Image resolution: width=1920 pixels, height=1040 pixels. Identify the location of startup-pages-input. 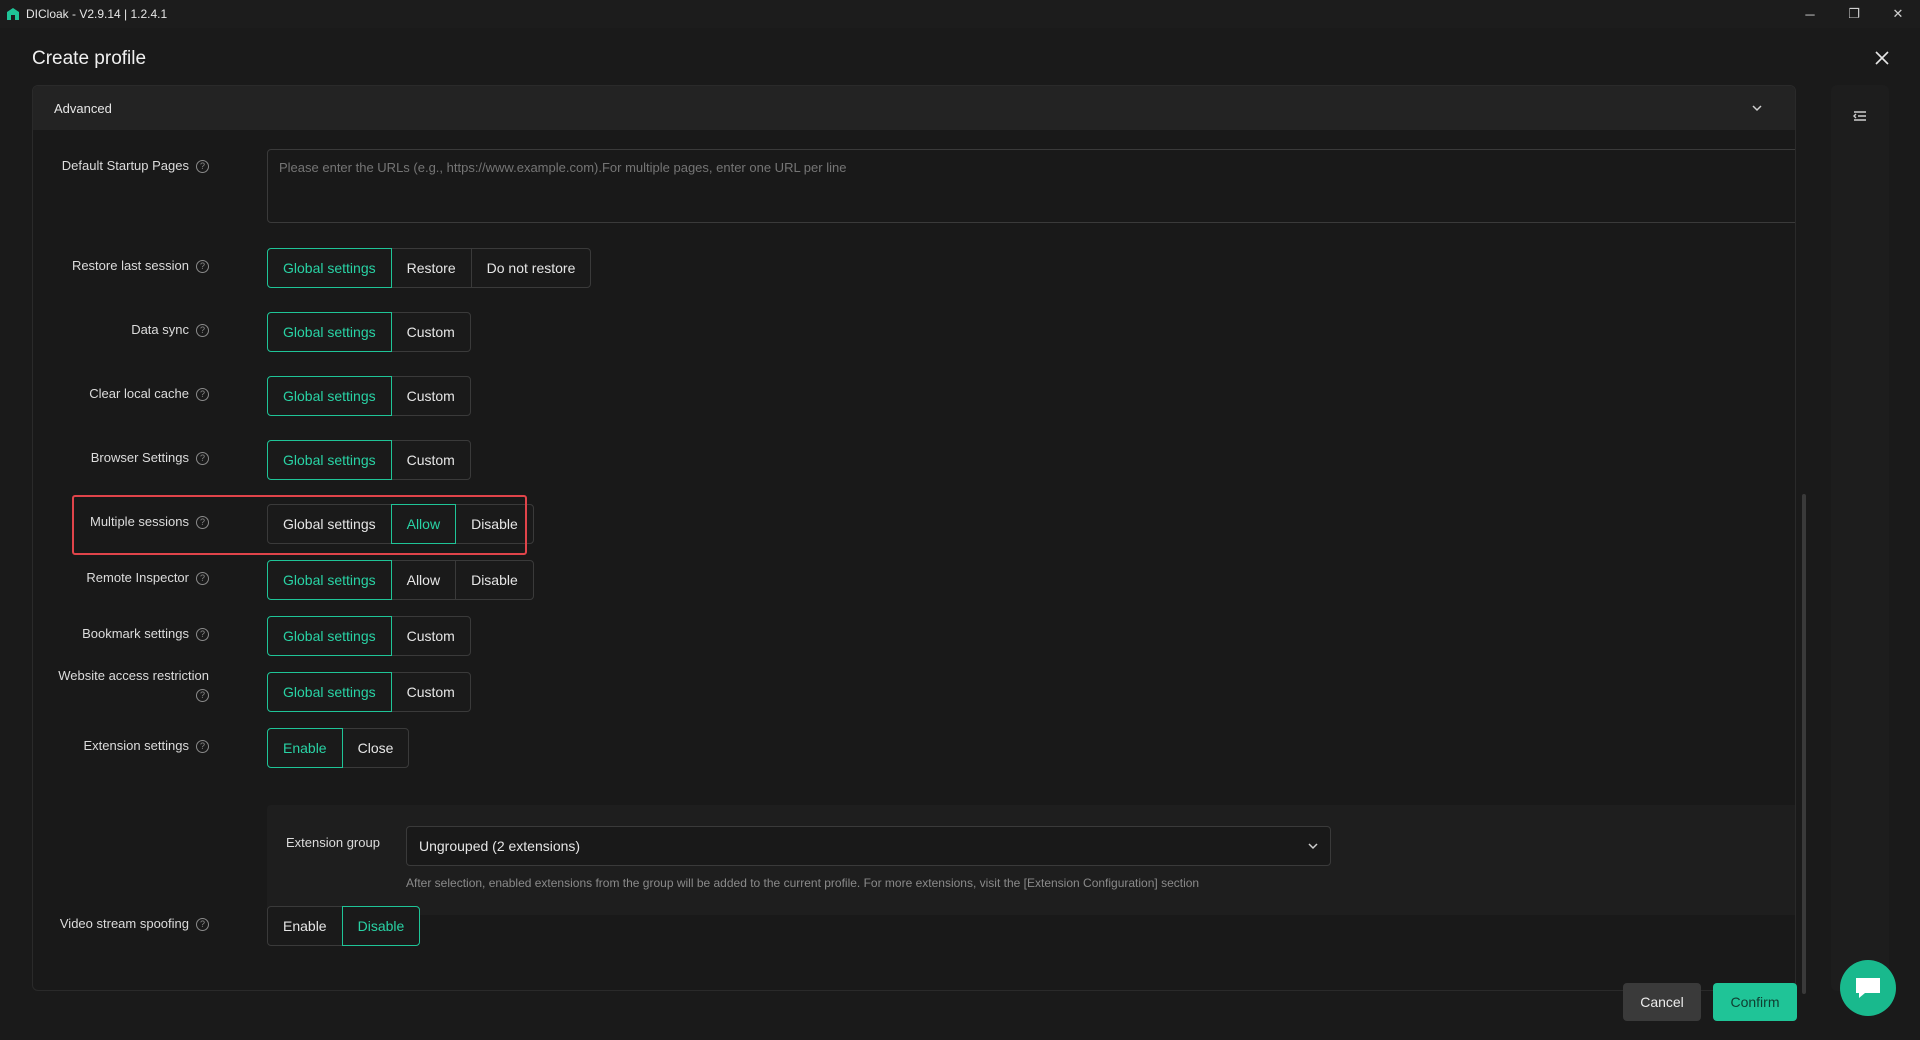
(1031, 186).